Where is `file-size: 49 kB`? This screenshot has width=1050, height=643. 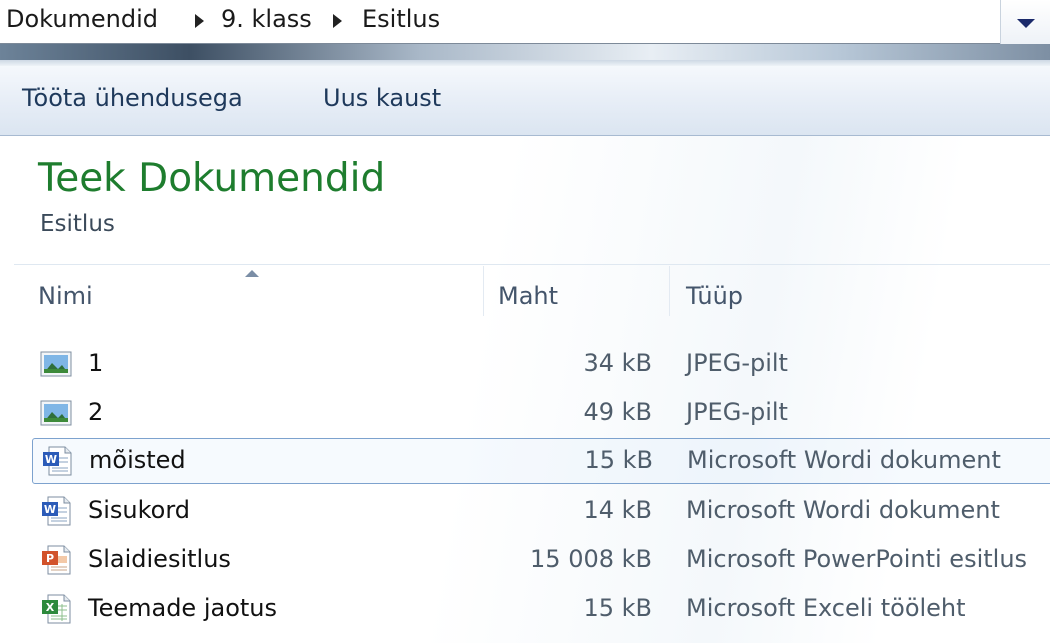
file-size: 49 kB is located at coordinates (617, 412).